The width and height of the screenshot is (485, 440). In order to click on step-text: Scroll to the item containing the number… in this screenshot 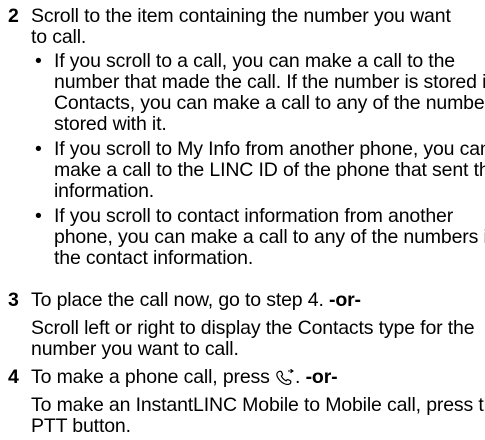, I will do `click(241, 26)`.